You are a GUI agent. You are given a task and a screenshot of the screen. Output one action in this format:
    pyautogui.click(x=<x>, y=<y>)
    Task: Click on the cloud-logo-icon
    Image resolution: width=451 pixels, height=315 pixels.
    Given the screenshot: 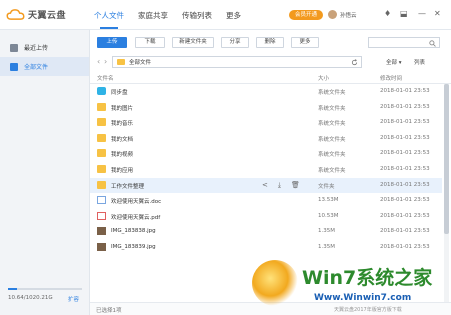 What is the action you would take?
    pyautogui.click(x=15, y=14)
    